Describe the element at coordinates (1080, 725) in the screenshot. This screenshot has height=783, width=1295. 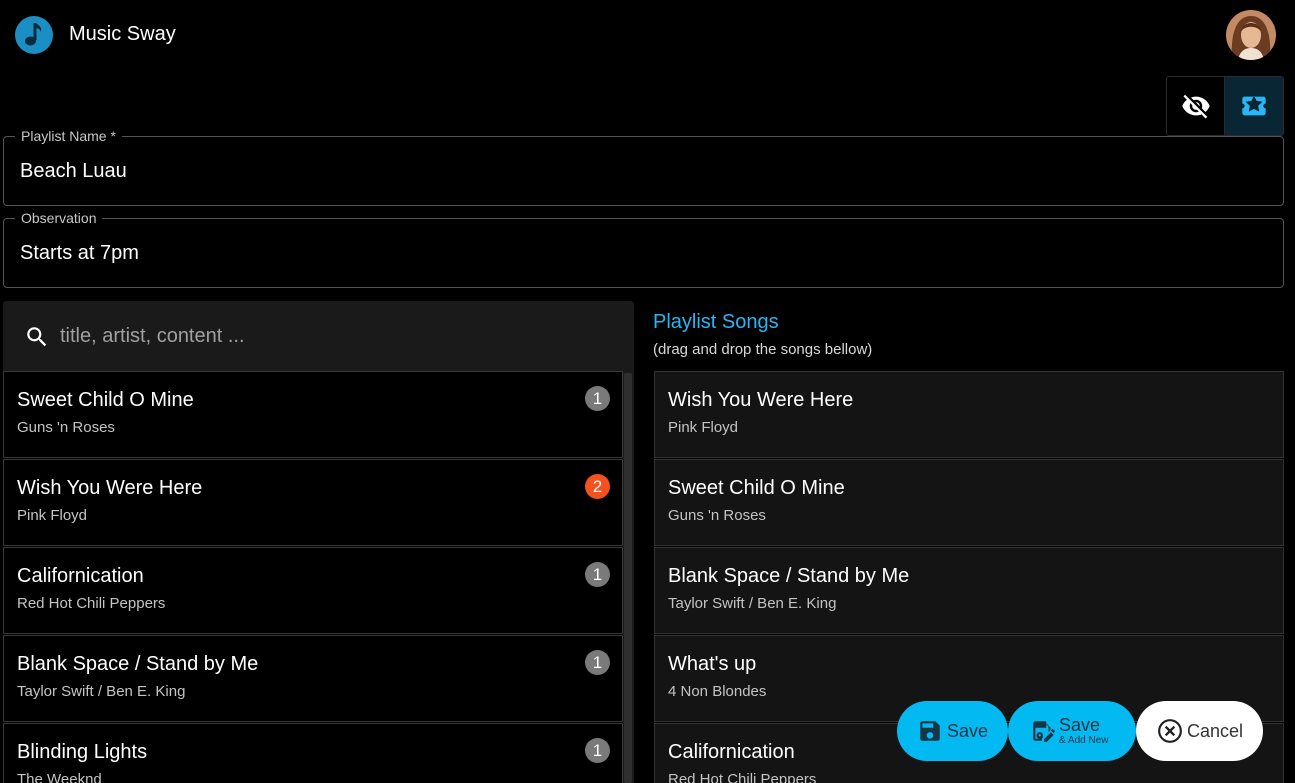
I see `save-new-label: Save` at that location.